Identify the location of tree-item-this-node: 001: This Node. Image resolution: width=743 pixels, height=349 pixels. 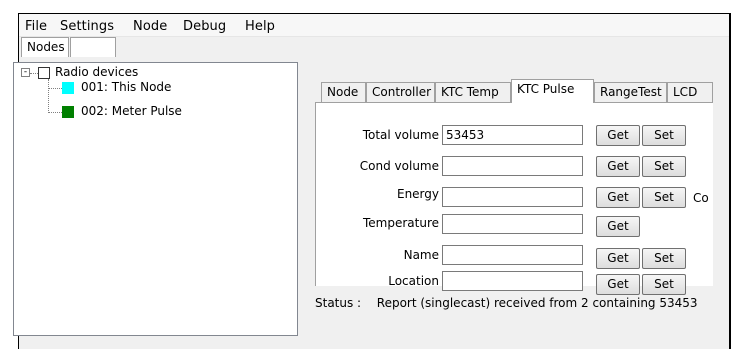
(126, 87).